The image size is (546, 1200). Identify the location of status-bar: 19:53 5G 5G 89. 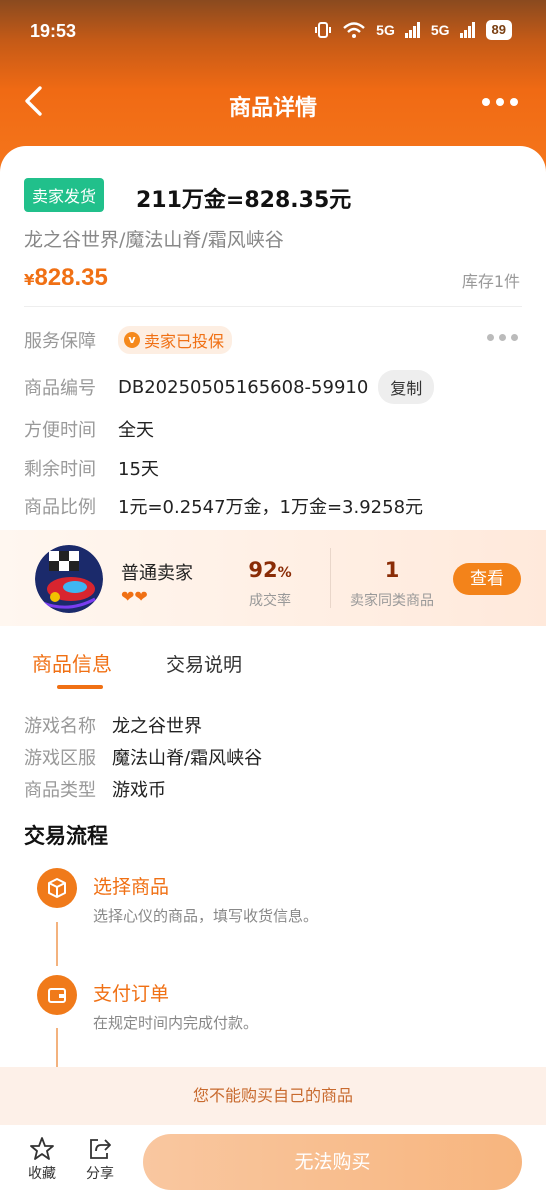
(273, 31).